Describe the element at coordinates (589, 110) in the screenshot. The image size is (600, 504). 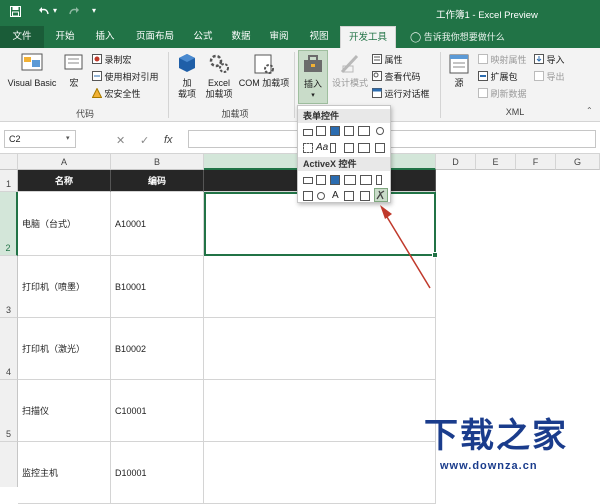
I see `collapse-ribbon-icon: ⌃` at that location.